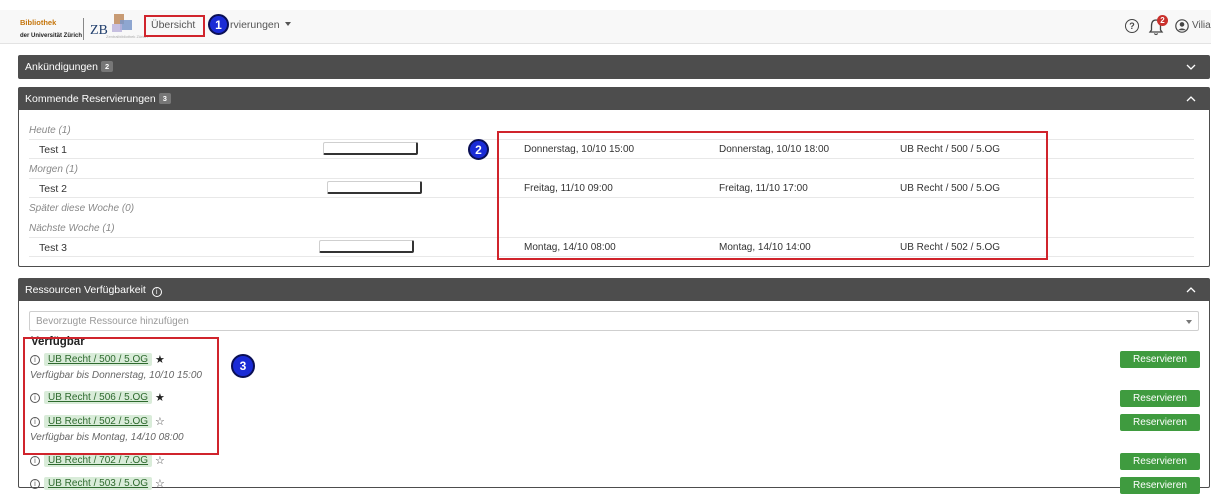 This screenshot has width=1211, height=498. Describe the element at coordinates (85, 290) in the screenshot. I see `resource-availability-title: Ressourcen Verfügbarkeit` at that location.